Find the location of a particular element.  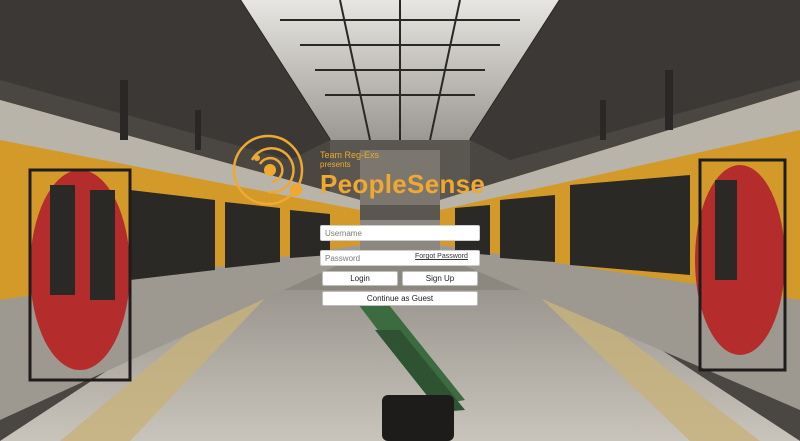

forgot-password-link: Forgot Password is located at coordinates (441, 256).